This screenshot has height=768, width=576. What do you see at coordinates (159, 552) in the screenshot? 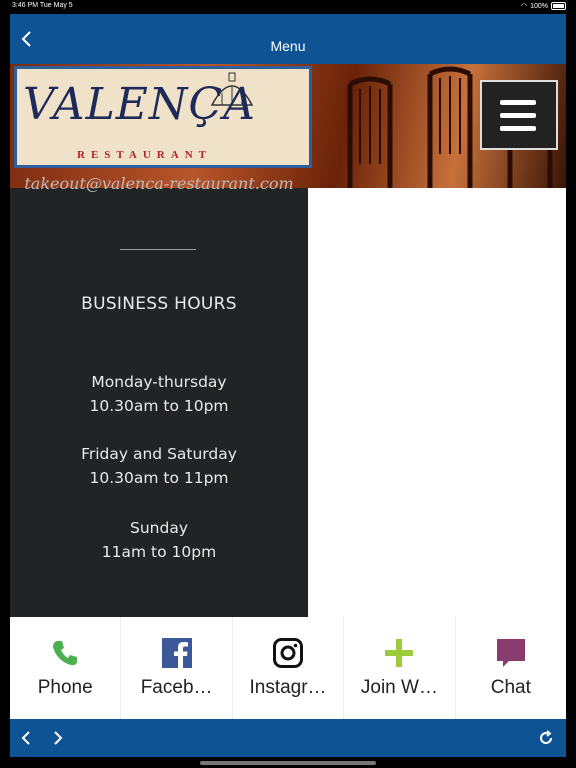
I see `hours-time: 11am to 10pm` at bounding box center [159, 552].